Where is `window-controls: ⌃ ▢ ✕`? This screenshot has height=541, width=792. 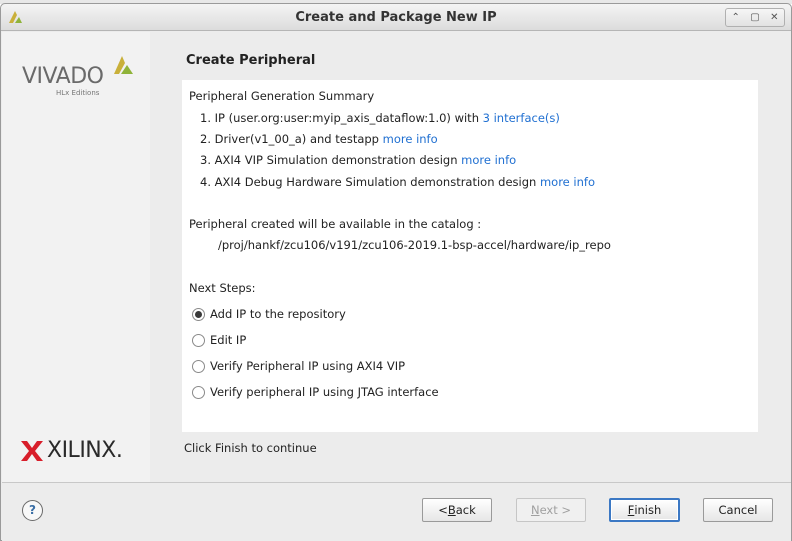 window-controls: ⌃ ▢ ✕ is located at coordinates (755, 17).